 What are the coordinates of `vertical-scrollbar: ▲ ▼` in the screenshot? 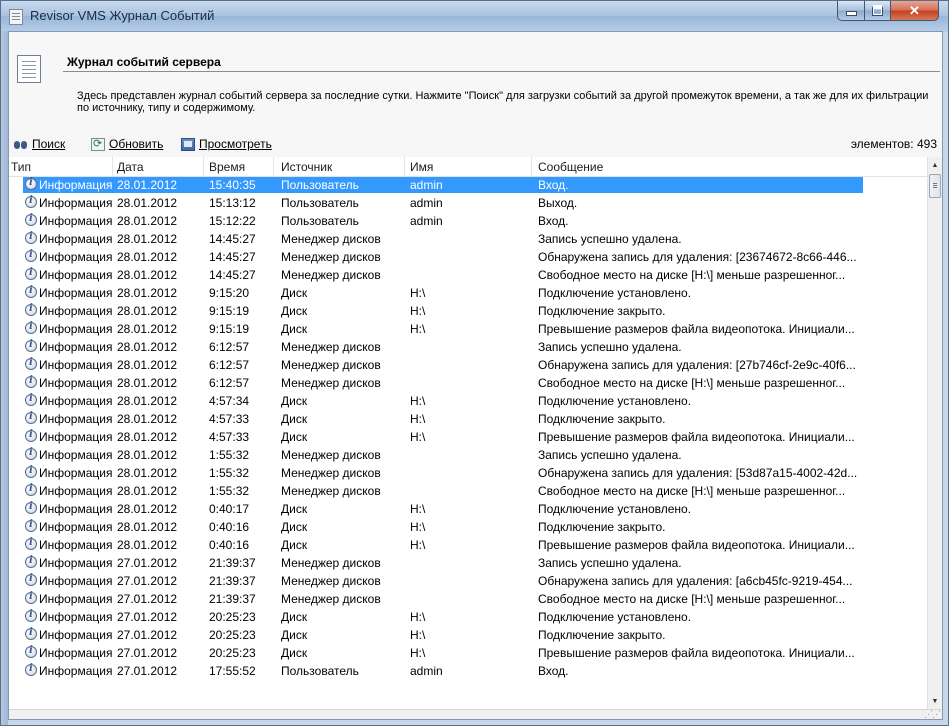 It's located at (934, 433).